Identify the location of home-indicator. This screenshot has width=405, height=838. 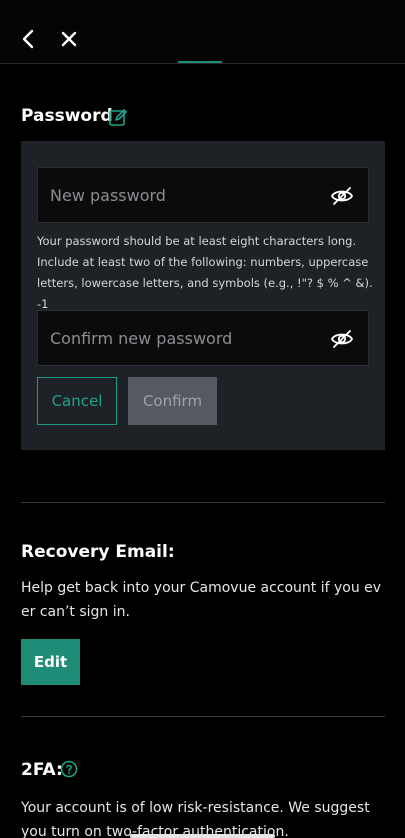
(202, 836).